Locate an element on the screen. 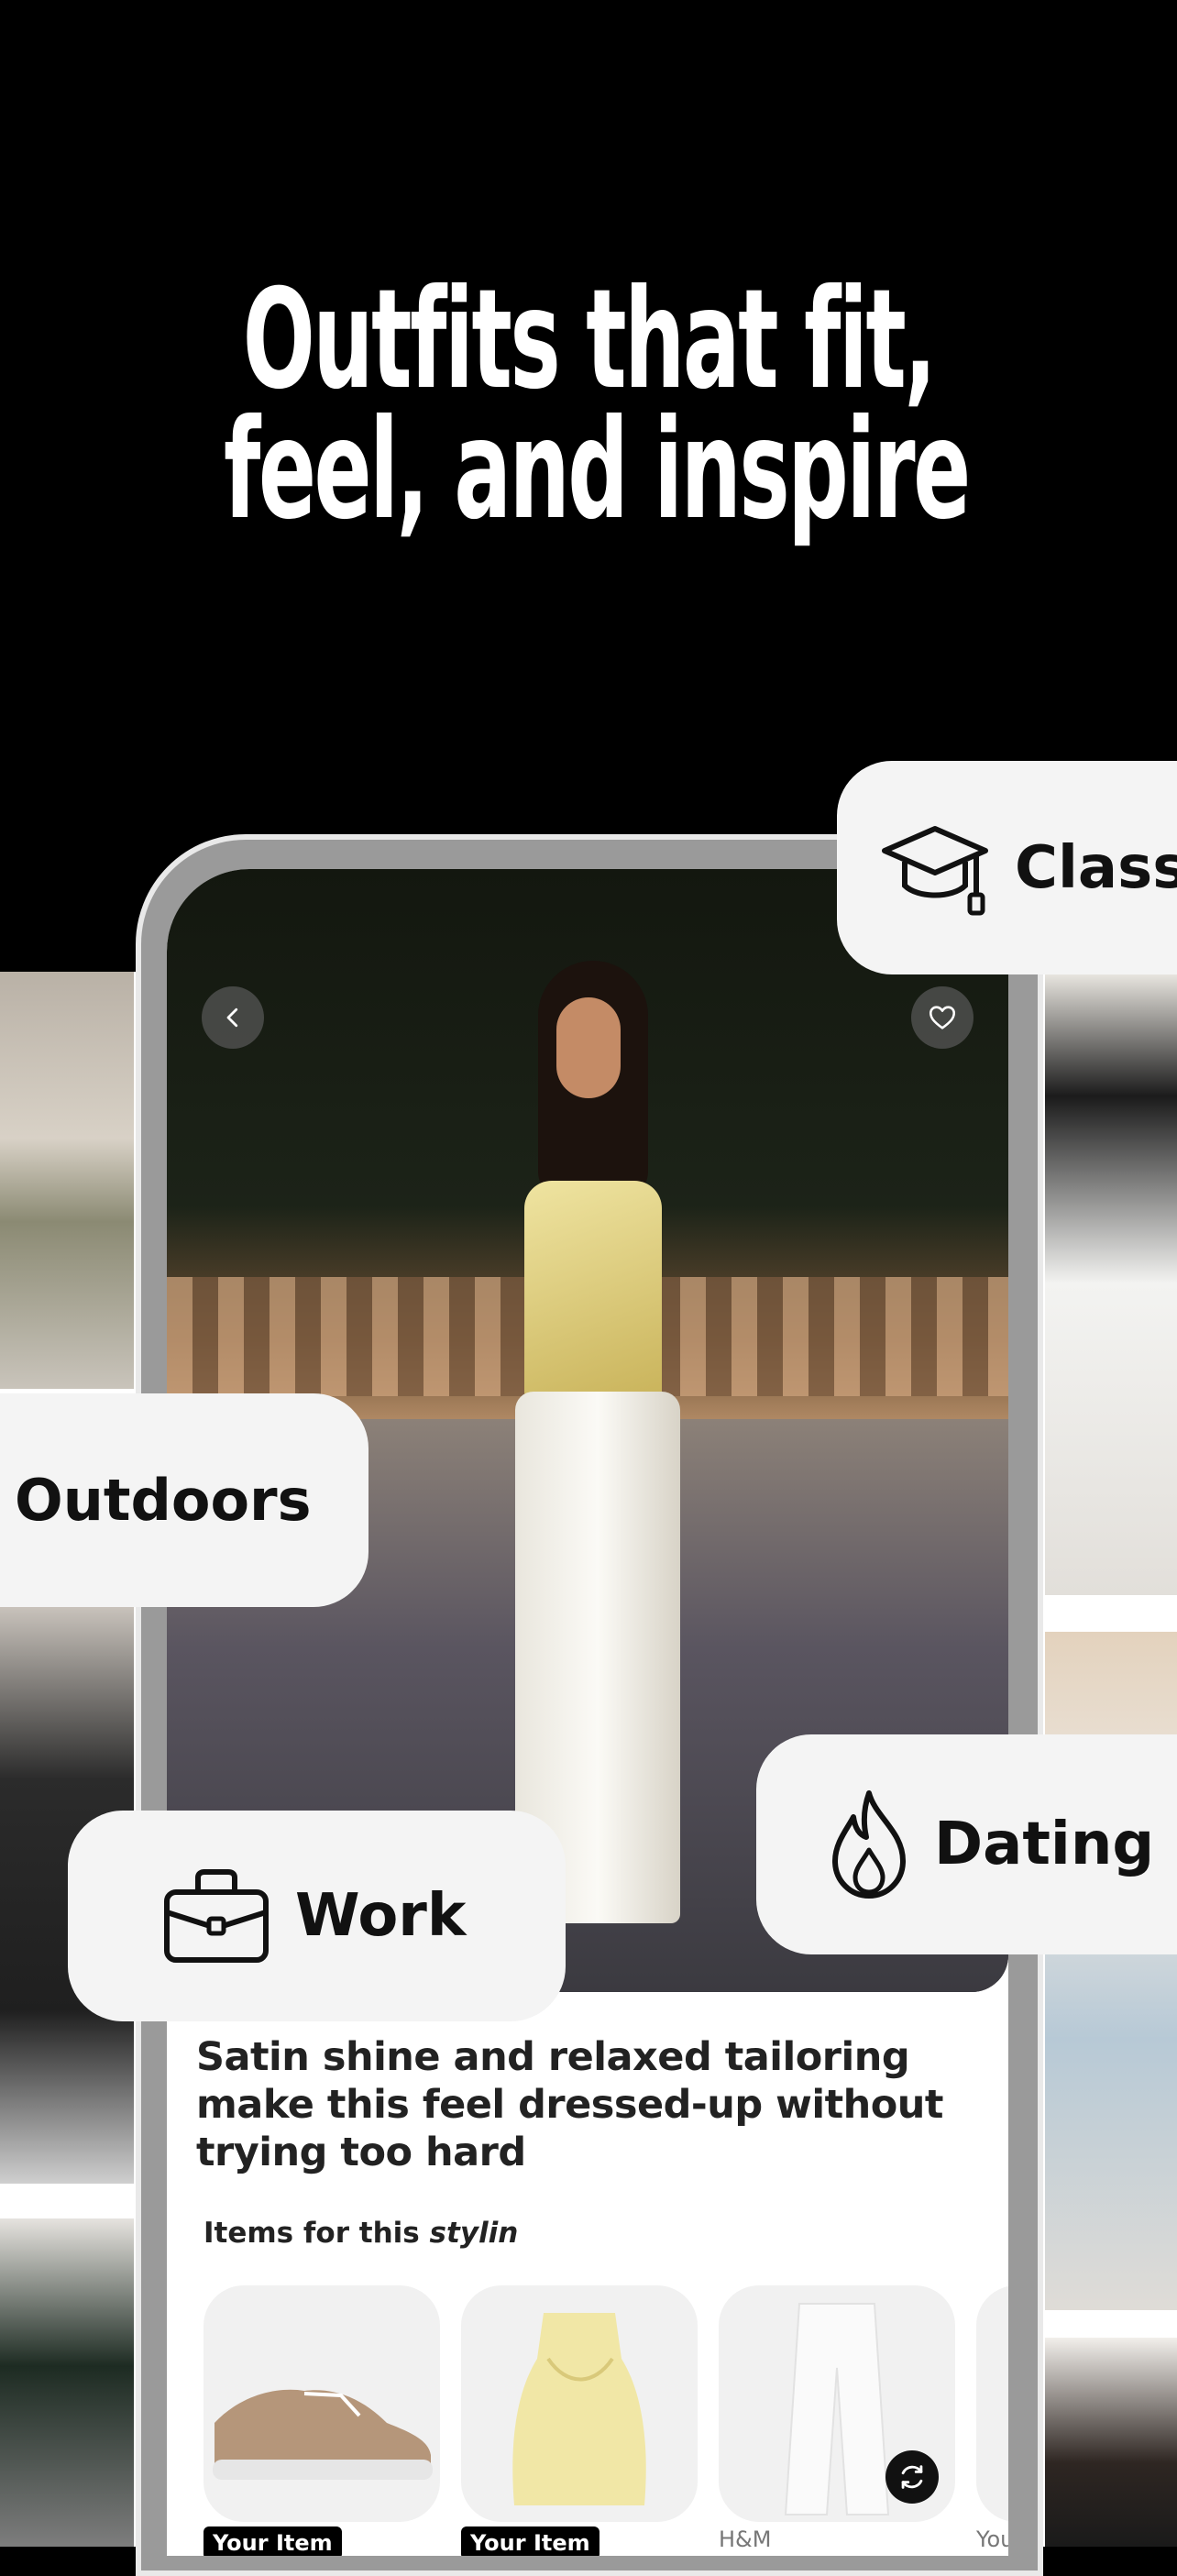 The image size is (1177, 2576). item-brand: H&M is located at coordinates (745, 2539).